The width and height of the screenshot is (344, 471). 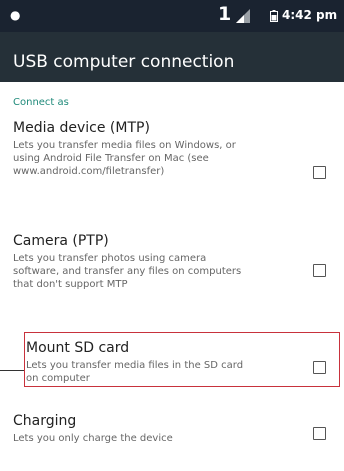 What do you see at coordinates (89, 171) in the screenshot?
I see `option-summary-line: www.android.com/filetransfer)` at bounding box center [89, 171].